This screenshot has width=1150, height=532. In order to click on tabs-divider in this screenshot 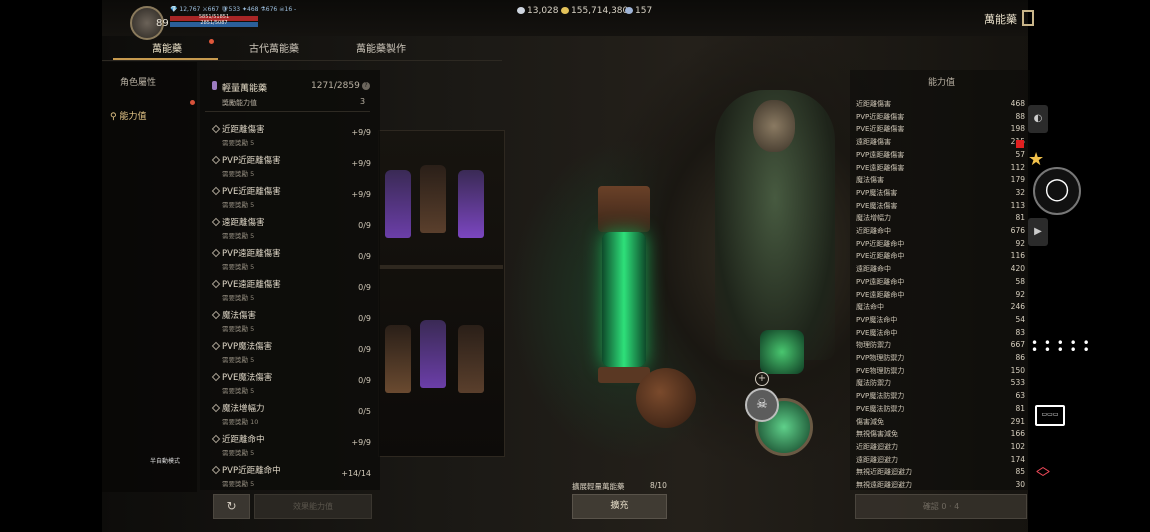, I will do `click(302, 60)`.